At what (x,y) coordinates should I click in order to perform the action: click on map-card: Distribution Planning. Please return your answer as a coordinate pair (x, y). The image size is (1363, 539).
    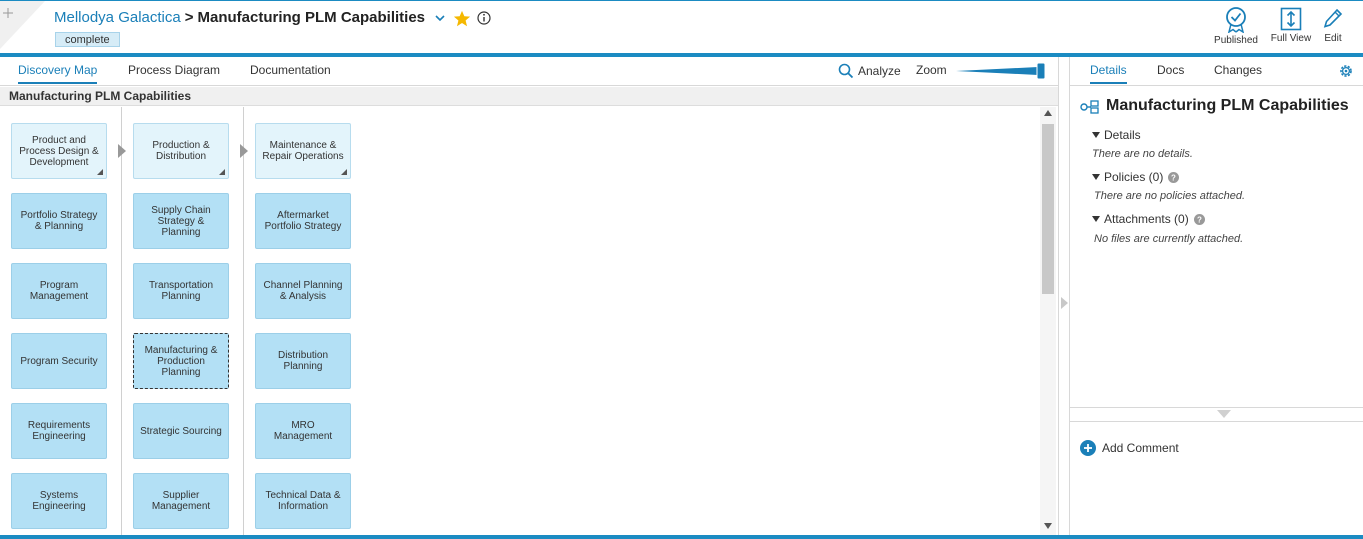
    Looking at the image, I should click on (303, 361).